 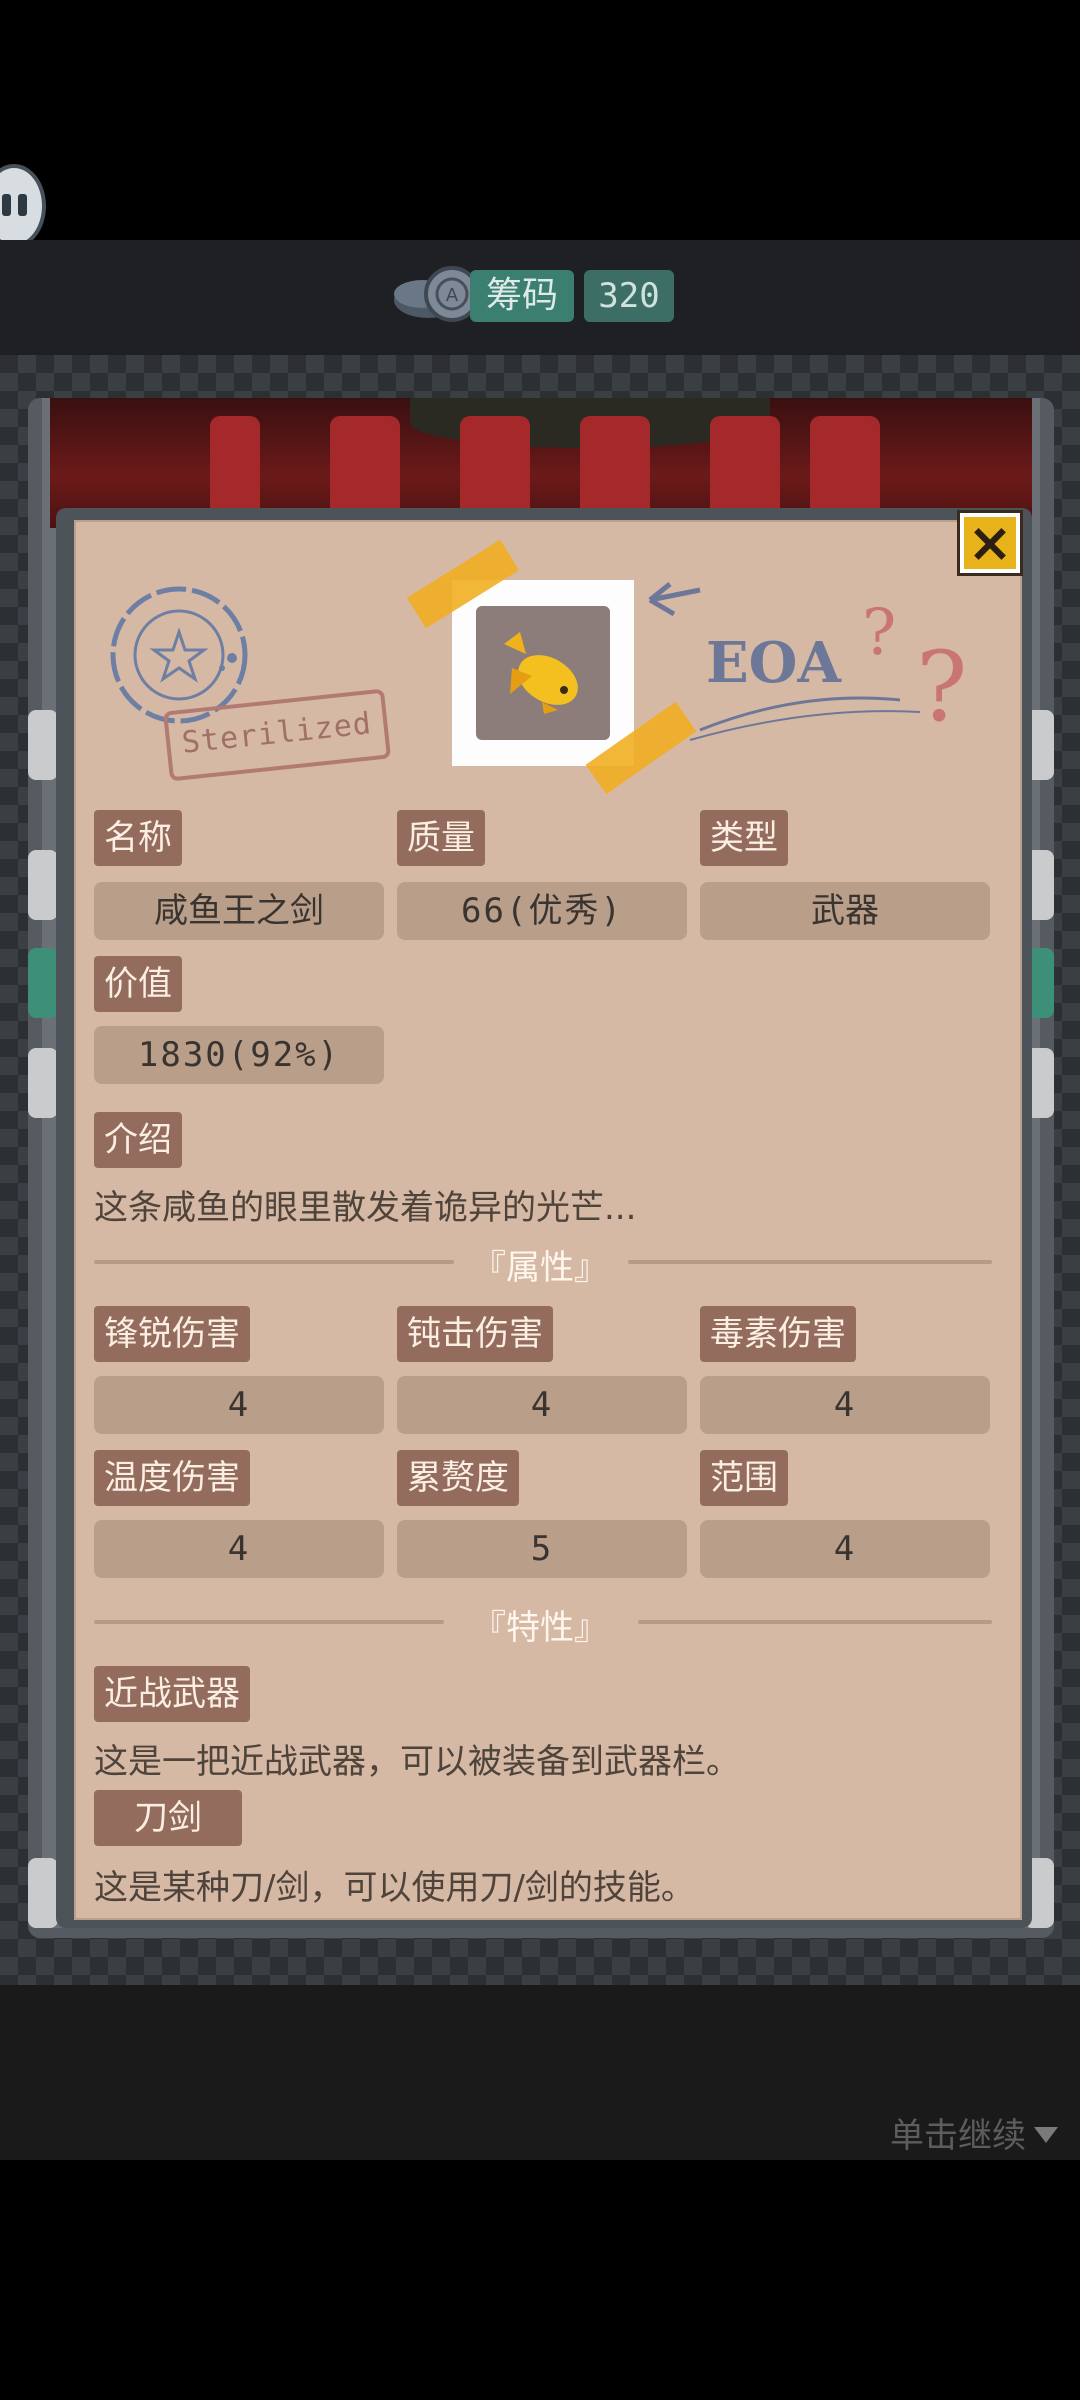 What do you see at coordinates (239, 1549) in the screenshot?
I see `temperature-damage-value: 4` at bounding box center [239, 1549].